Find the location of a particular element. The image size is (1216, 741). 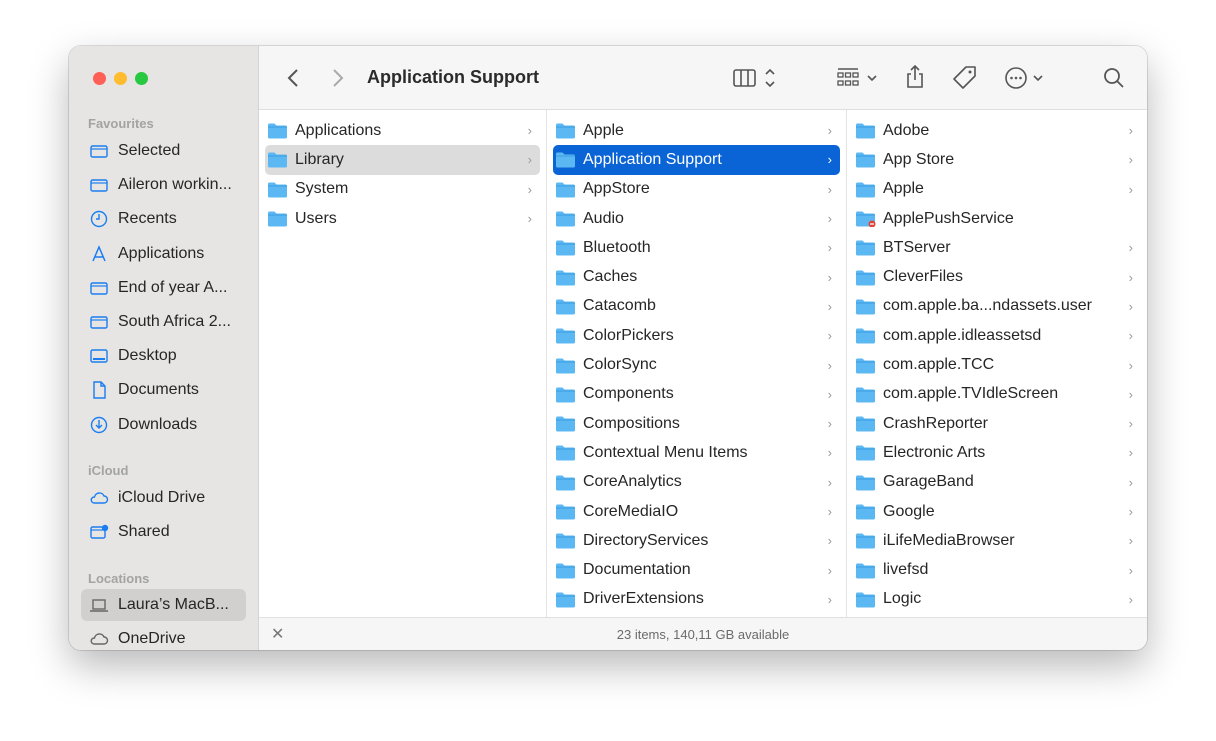

file-row: DirectoryServices › is located at coordinates (696, 540).